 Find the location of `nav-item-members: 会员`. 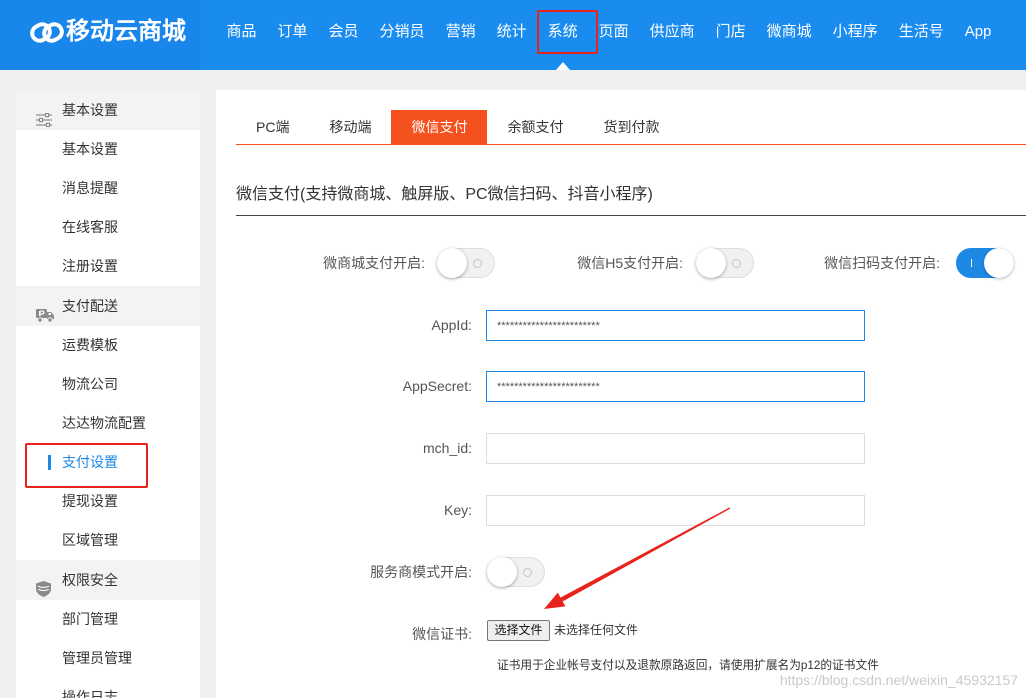

nav-item-members: 会员 is located at coordinates (343, 35).